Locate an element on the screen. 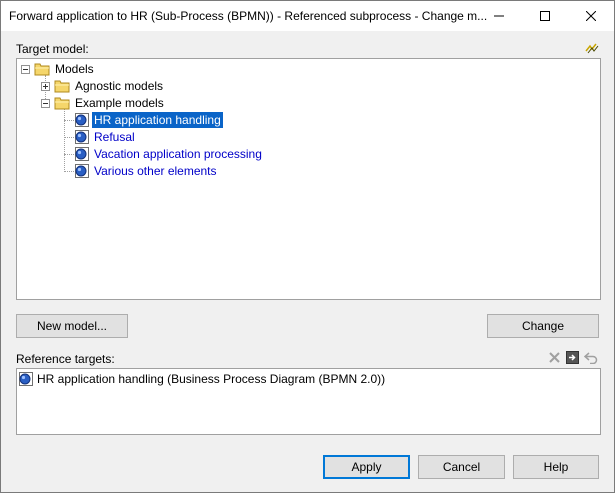 The height and width of the screenshot is (493, 615). help-button: Help is located at coordinates (556, 467).